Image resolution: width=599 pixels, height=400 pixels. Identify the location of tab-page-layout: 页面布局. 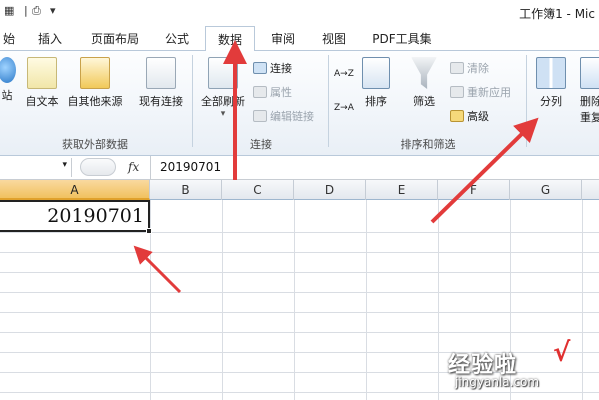
(115, 39).